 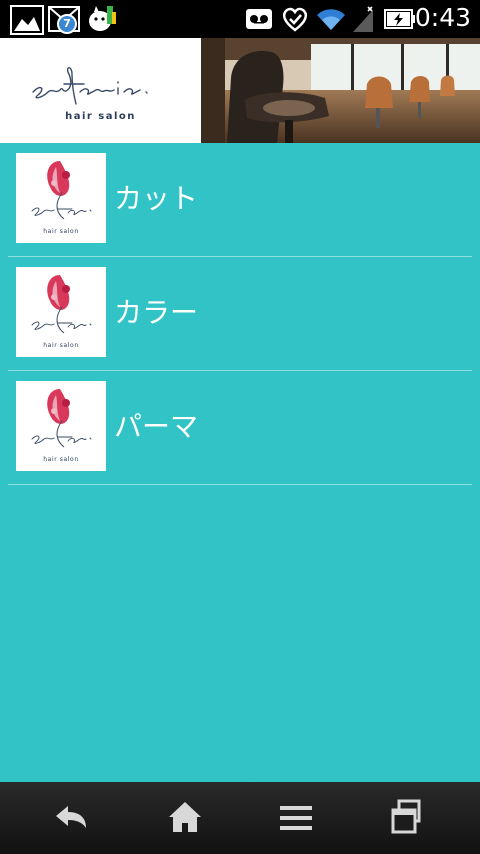 I want to click on menu-item-cut: hair salon カット, so click(x=240, y=200).